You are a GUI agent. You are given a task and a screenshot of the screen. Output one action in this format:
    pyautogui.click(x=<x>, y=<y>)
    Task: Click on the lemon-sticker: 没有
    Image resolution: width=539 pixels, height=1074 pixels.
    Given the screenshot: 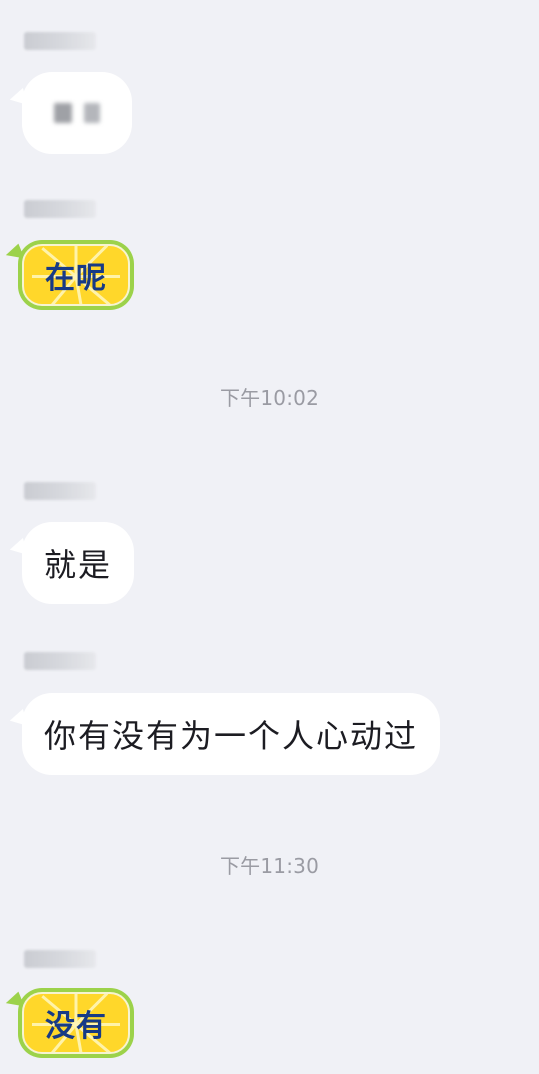 What is the action you would take?
    pyautogui.click(x=76, y=1023)
    